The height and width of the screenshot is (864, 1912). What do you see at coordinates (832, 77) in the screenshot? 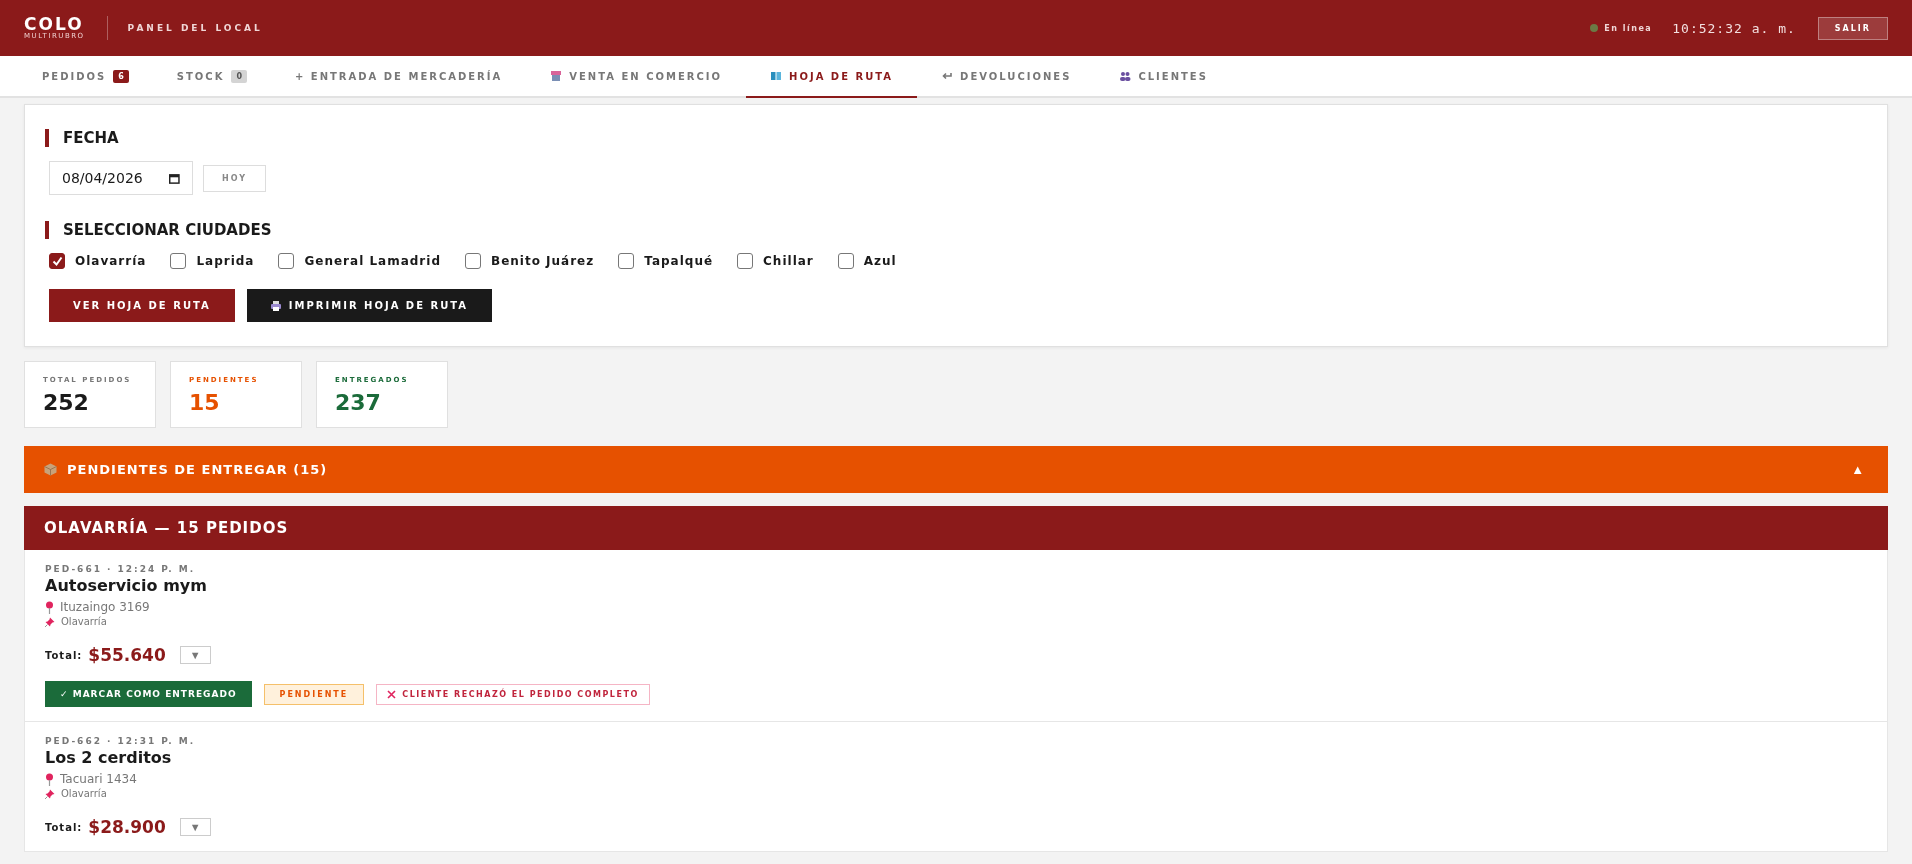
I see `nav-tab: HOJA DE RUTA` at bounding box center [832, 77].